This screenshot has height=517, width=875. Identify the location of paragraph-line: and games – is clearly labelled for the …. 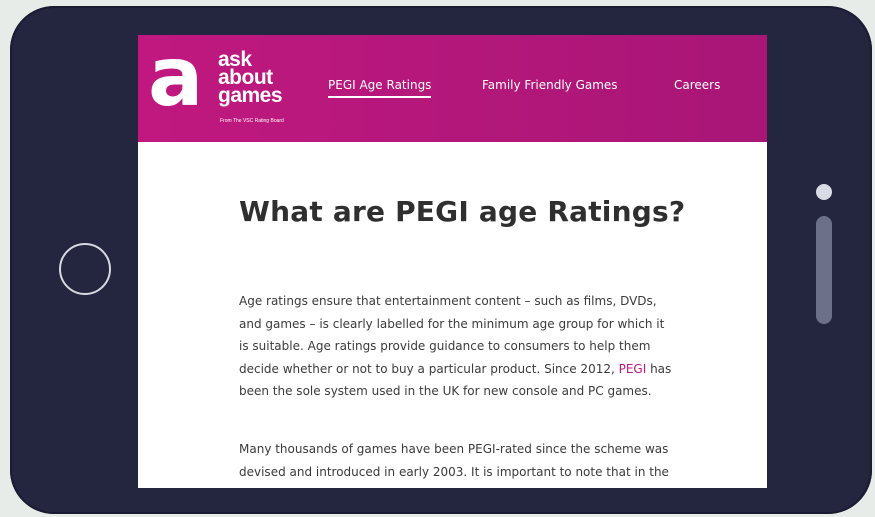
(452, 323).